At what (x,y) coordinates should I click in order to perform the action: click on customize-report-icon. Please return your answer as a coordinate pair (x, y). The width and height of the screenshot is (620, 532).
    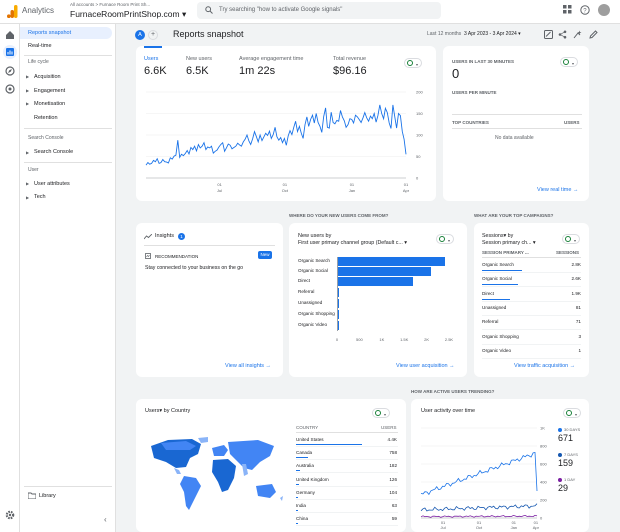
    Looking at the image, I should click on (548, 34).